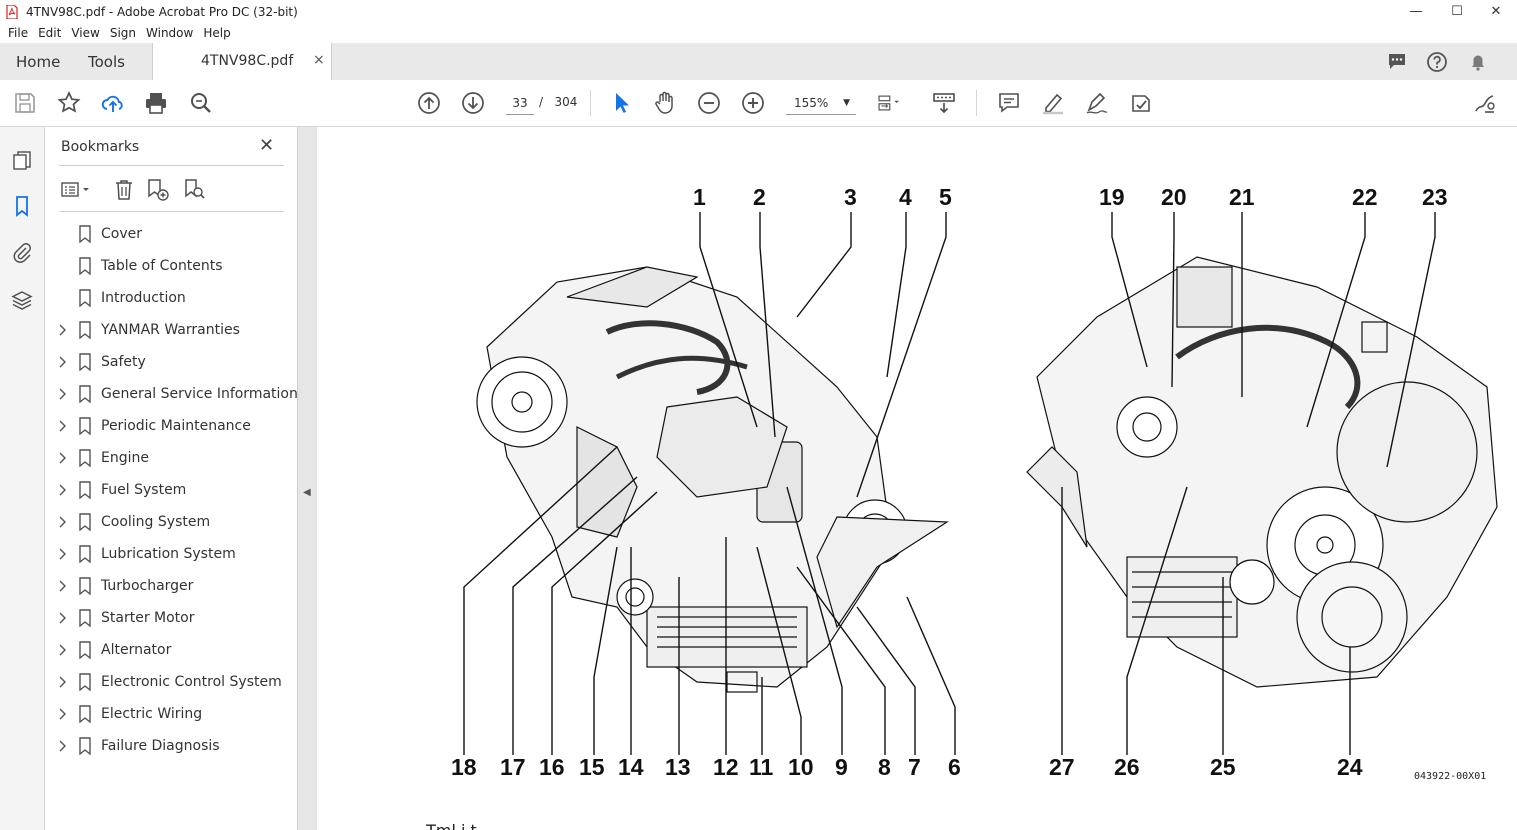 This screenshot has height=830, width=1517. What do you see at coordinates (85, 33) in the screenshot?
I see `menu-view: View` at bounding box center [85, 33].